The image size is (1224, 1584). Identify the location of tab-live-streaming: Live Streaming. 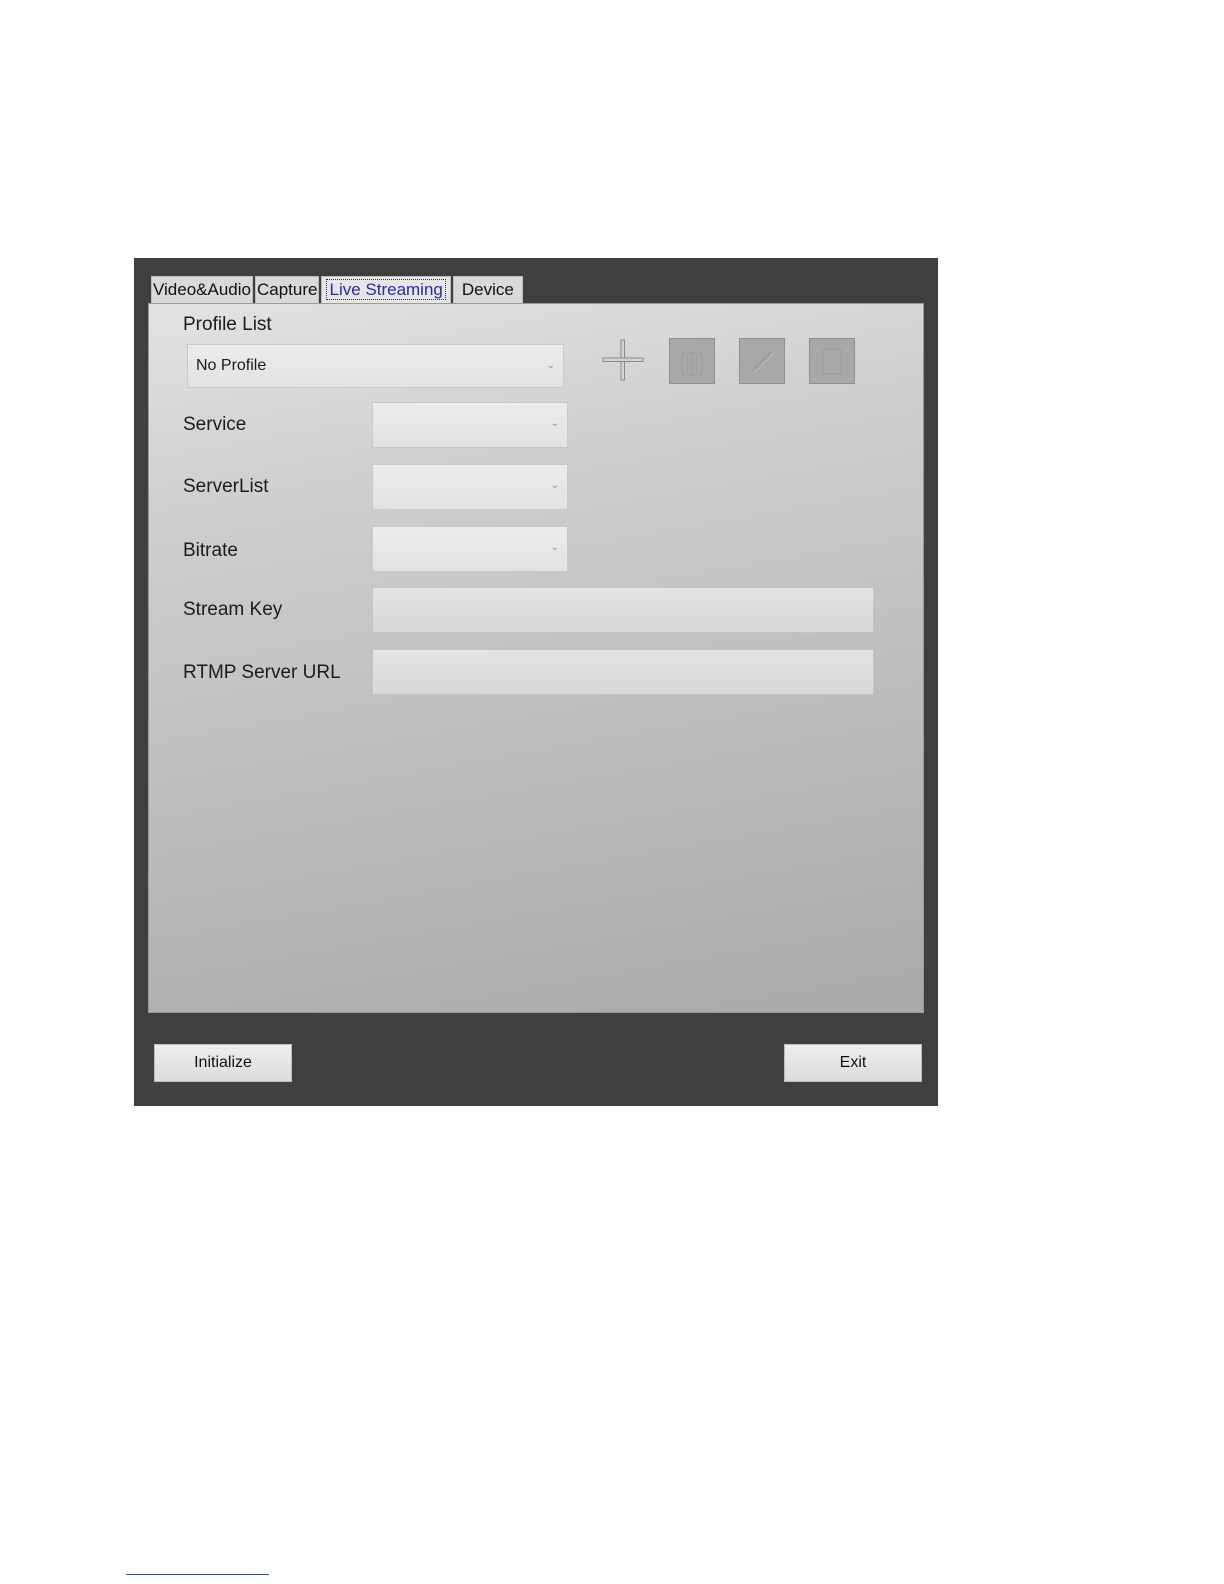
(386, 289).